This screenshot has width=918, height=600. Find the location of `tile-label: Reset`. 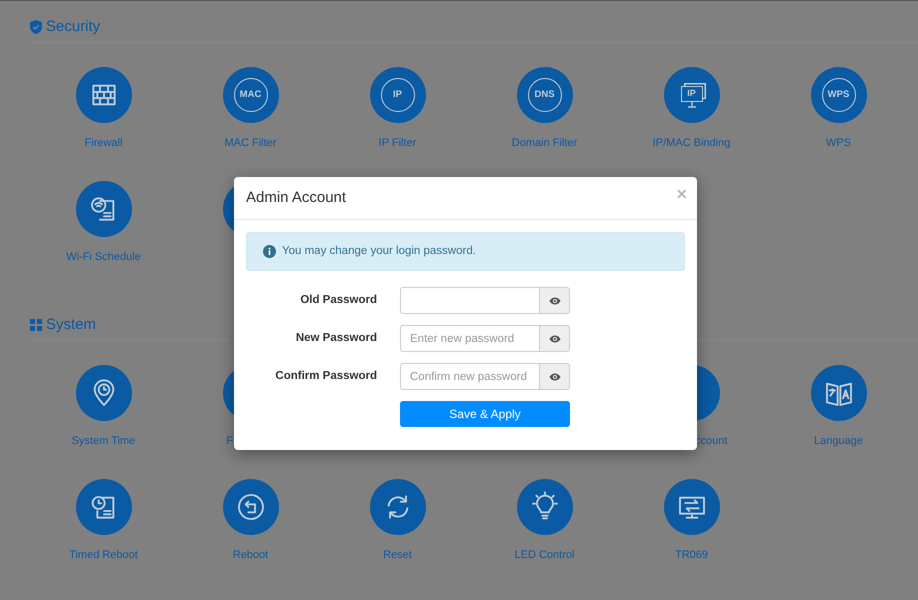

tile-label: Reset is located at coordinates (397, 555).